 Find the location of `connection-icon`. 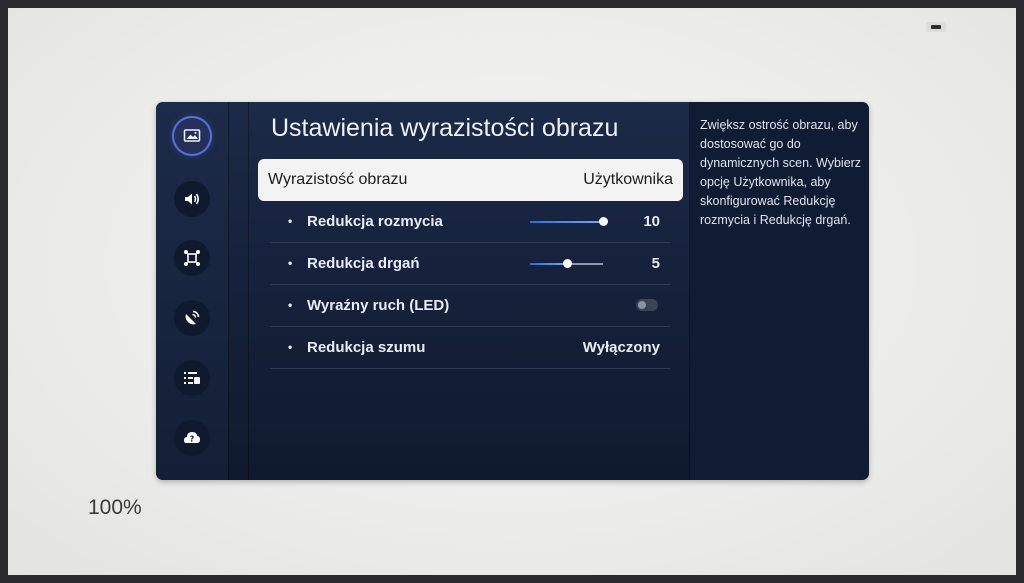

connection-icon is located at coordinates (192, 258).